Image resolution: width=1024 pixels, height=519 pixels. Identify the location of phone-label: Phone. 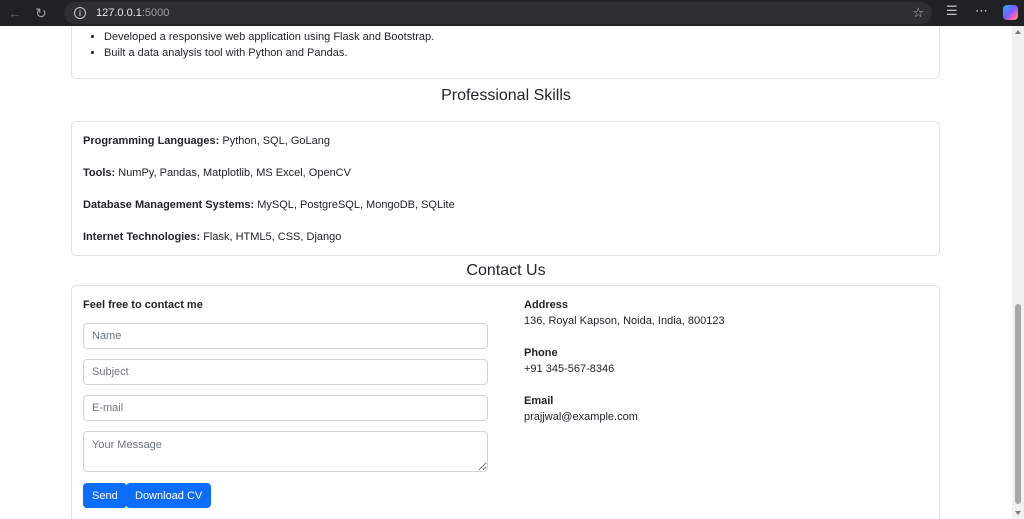
(541, 353).